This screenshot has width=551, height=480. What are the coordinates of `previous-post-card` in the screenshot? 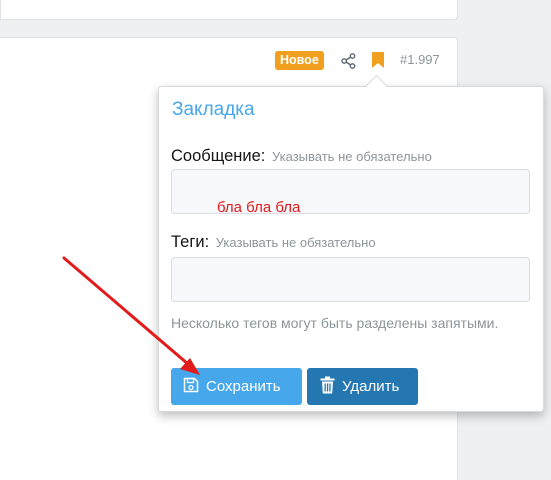 It's located at (229, 10).